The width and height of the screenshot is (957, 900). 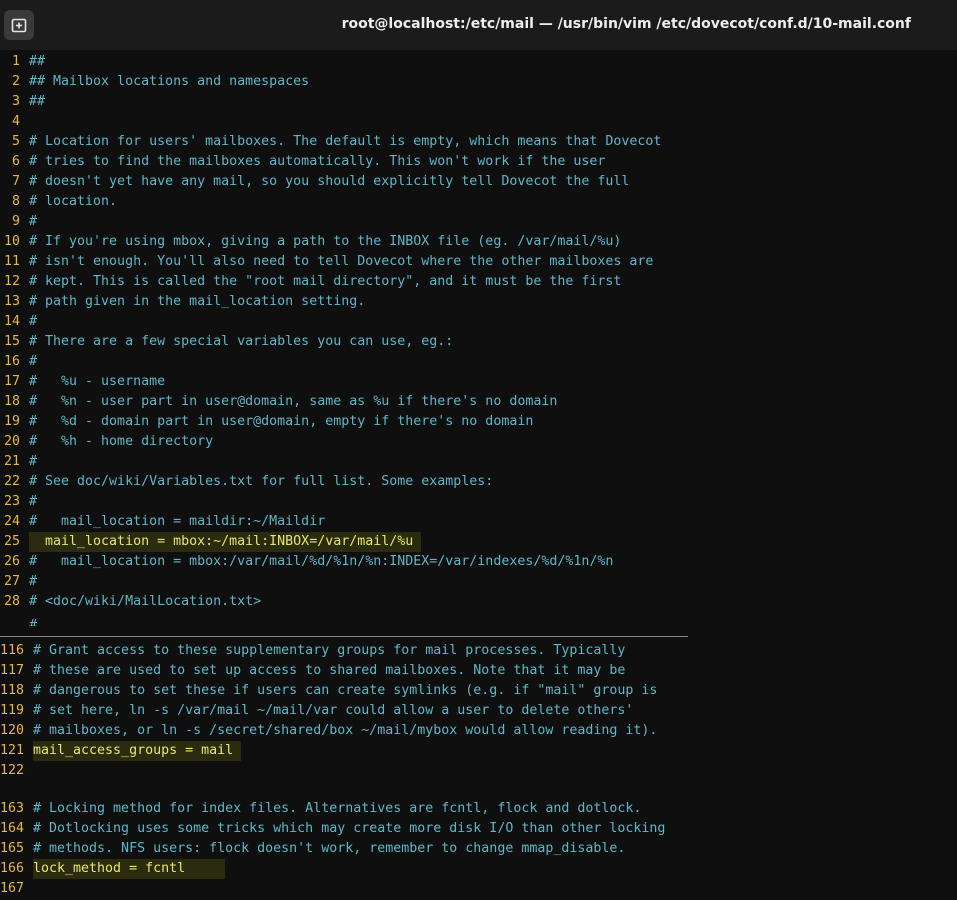 I want to click on line-number: 23, so click(x=11, y=501).